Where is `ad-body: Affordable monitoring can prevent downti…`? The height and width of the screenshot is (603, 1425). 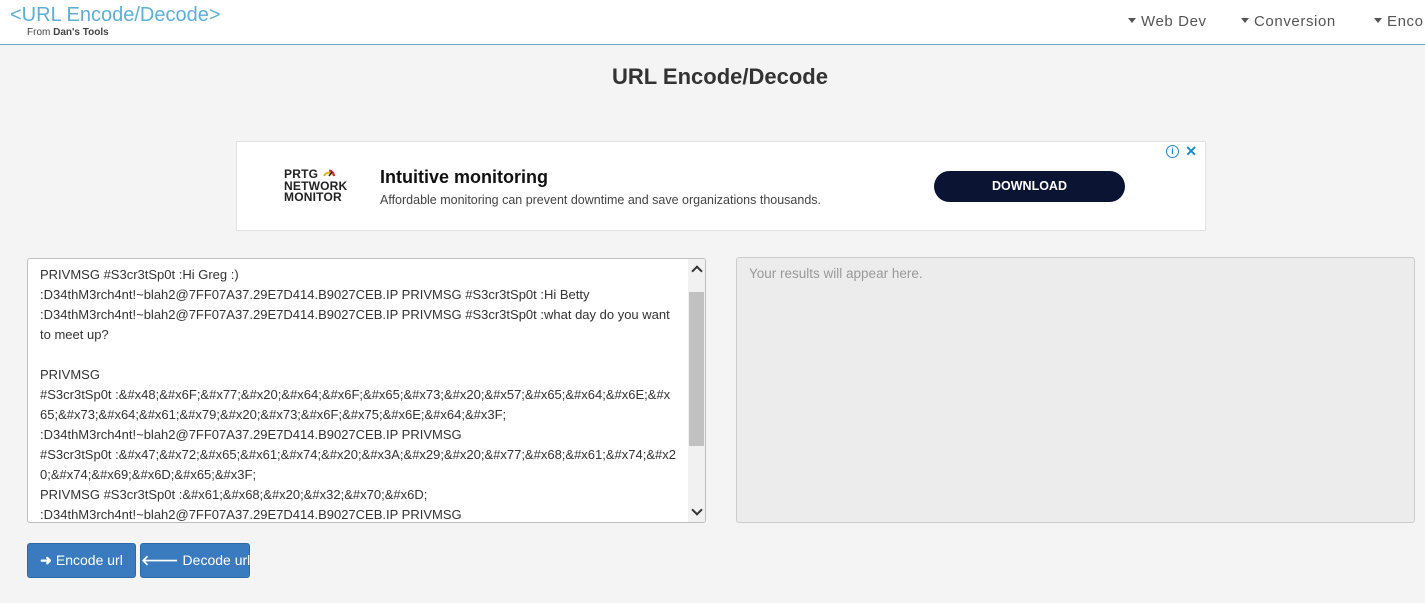 ad-body: Affordable monitoring can prevent downti… is located at coordinates (601, 200).